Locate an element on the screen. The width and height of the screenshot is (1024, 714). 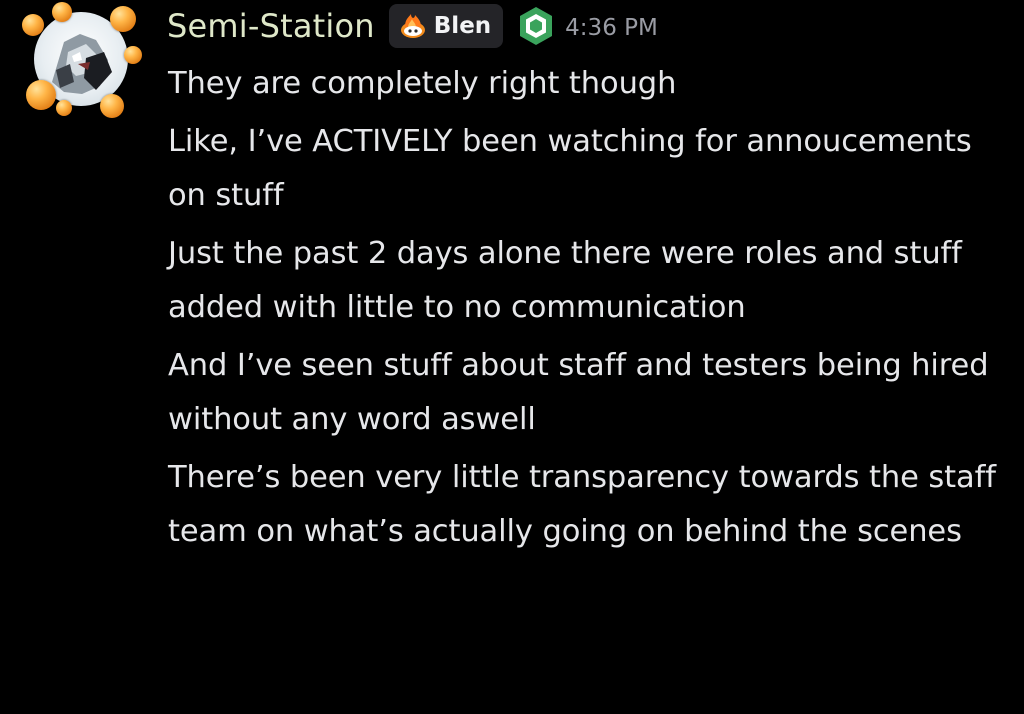
message-header: Semi-Station Blen 4:36 PM is located at coordinates (412, 26).